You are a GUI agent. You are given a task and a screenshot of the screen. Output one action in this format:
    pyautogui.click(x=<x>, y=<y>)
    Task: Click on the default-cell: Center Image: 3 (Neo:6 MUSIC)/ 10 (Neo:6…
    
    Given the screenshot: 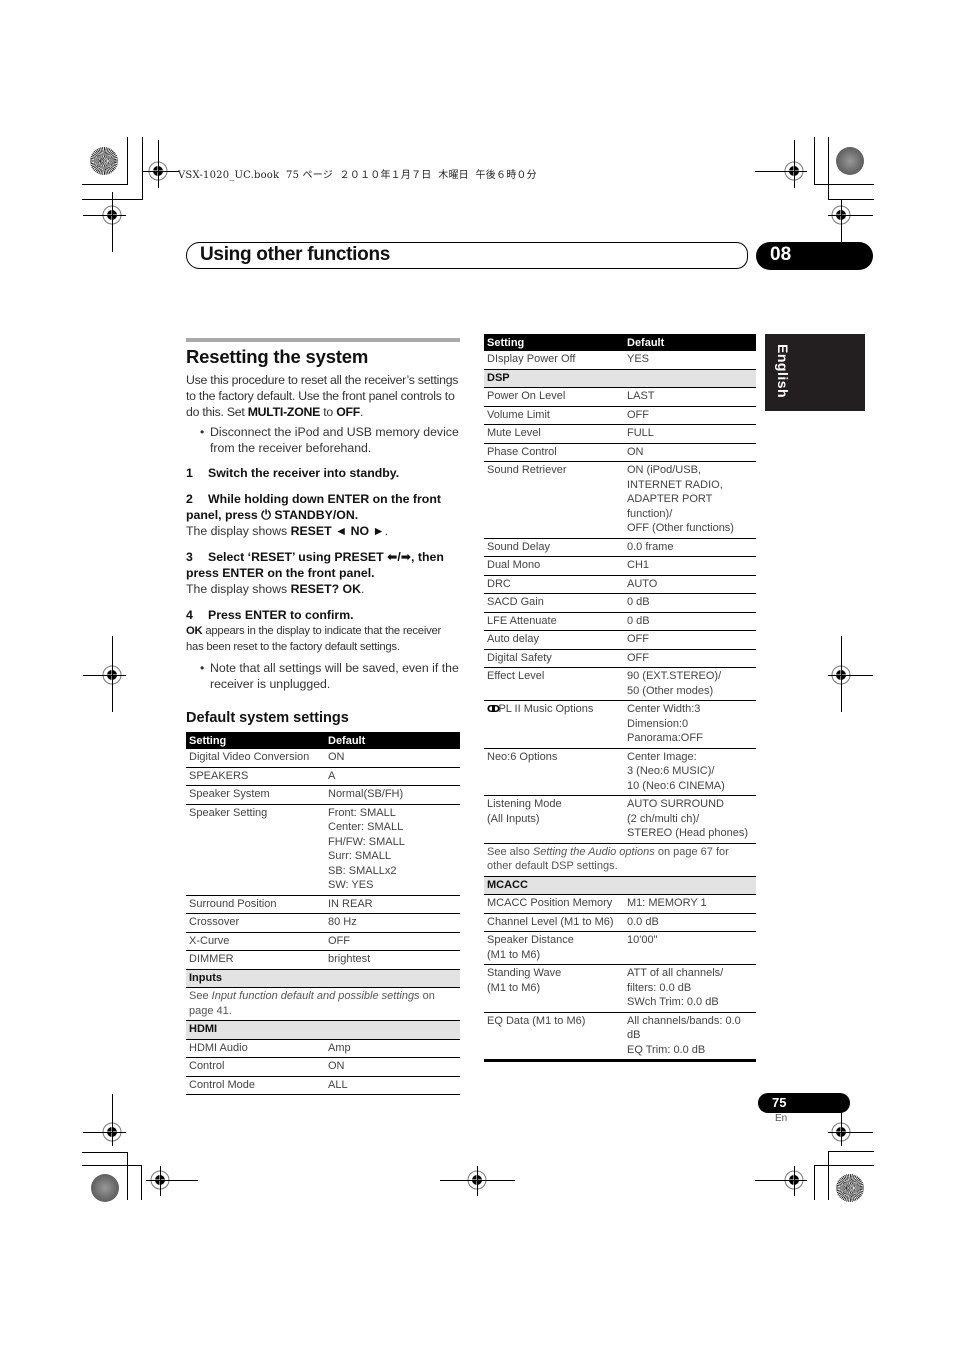 What is the action you would take?
    pyautogui.click(x=690, y=772)
    